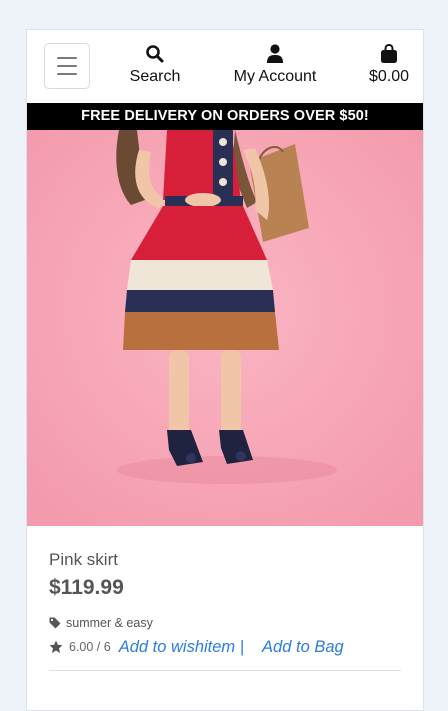  What do you see at coordinates (389, 65) in the screenshot?
I see `bag-nav-link: $0.00` at bounding box center [389, 65].